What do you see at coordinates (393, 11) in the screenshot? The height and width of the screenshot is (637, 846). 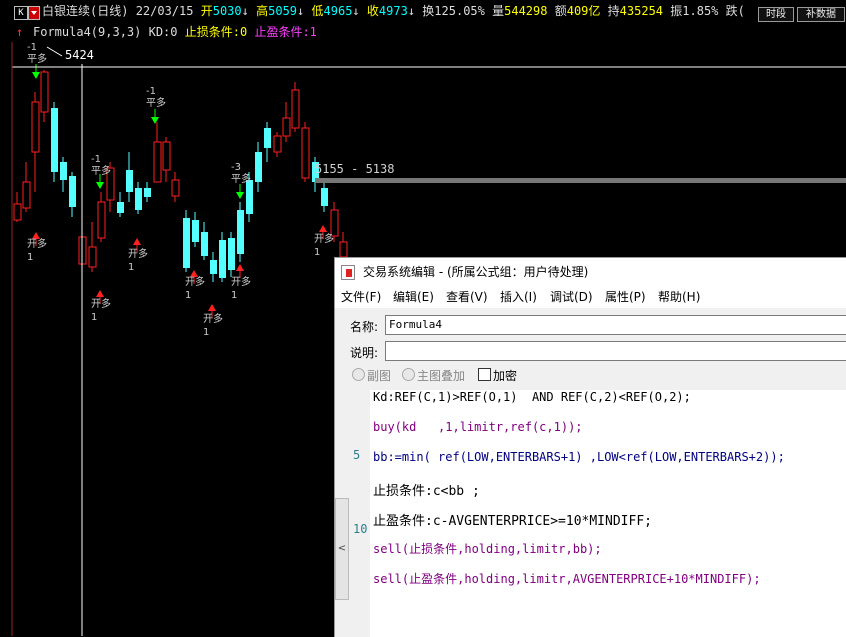 I see `close-value: 4973` at bounding box center [393, 11].